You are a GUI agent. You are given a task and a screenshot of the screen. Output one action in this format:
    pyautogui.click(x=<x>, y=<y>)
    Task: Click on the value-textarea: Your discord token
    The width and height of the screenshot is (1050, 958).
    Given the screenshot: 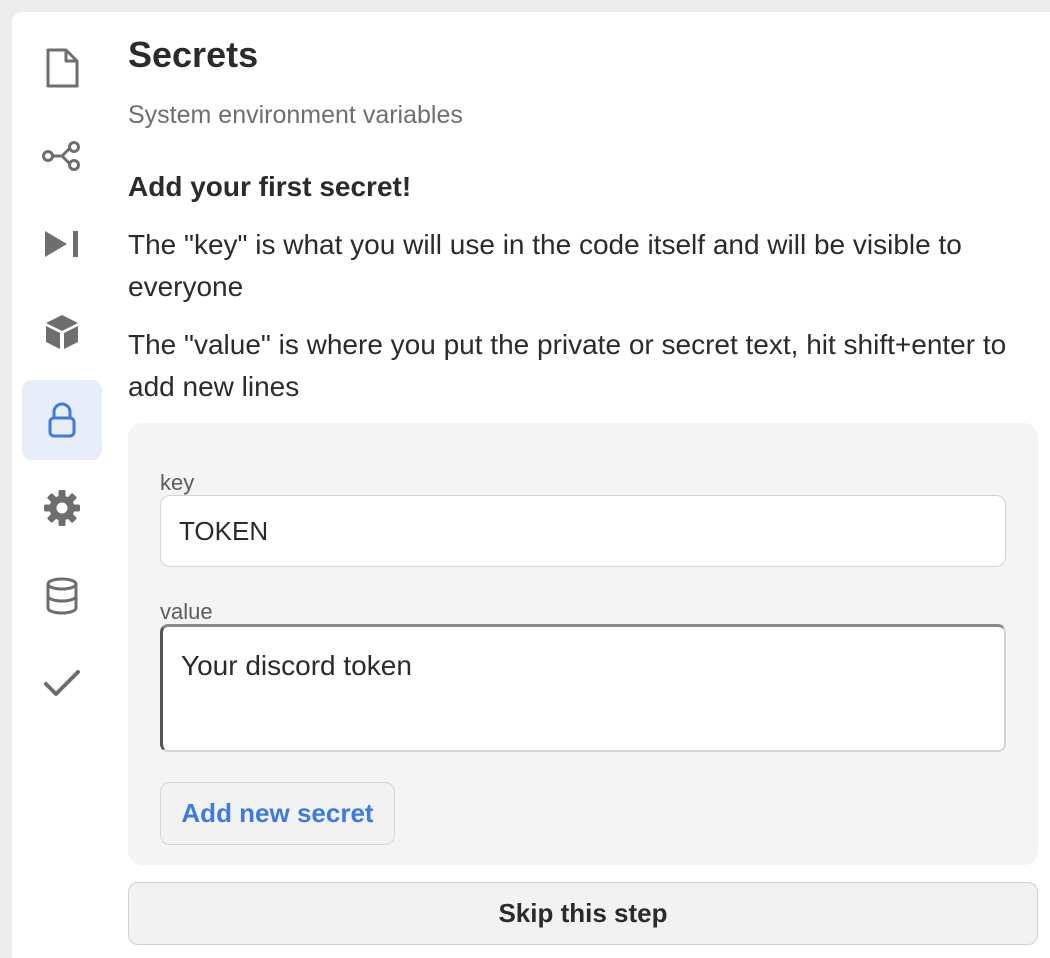 What is the action you would take?
    pyautogui.click(x=583, y=688)
    